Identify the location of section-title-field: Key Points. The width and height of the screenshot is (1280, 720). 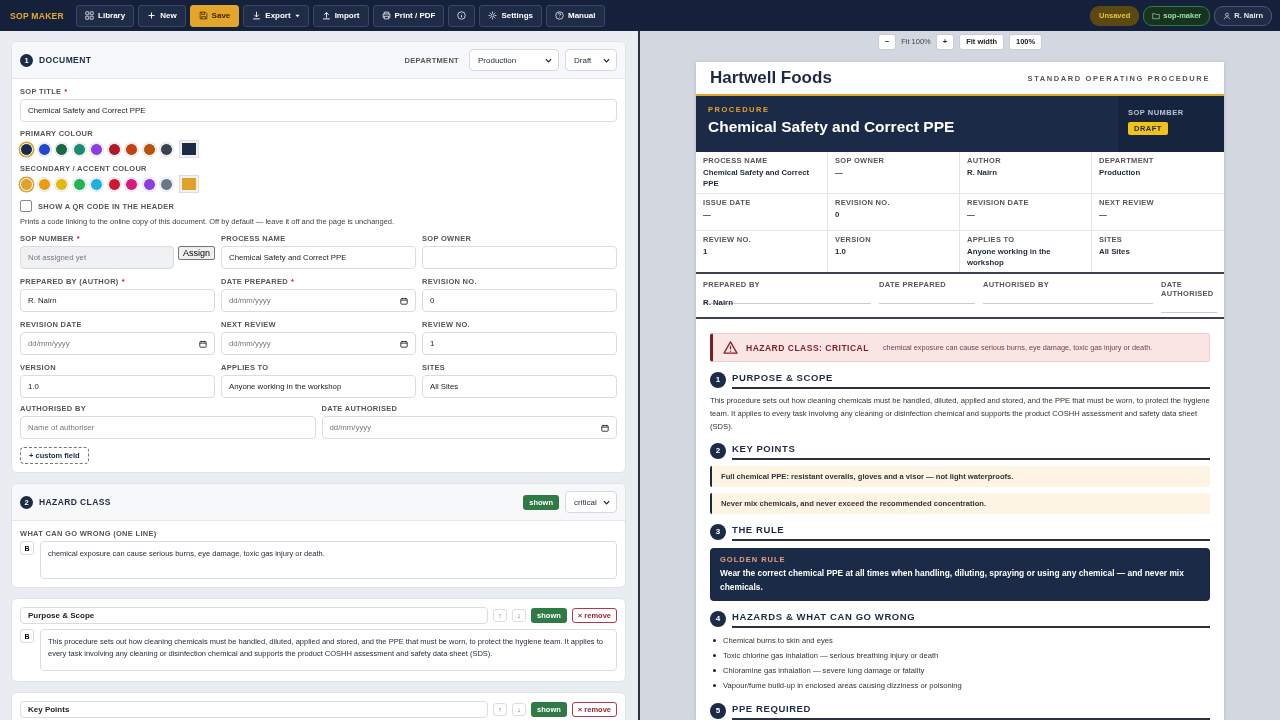
(254, 709).